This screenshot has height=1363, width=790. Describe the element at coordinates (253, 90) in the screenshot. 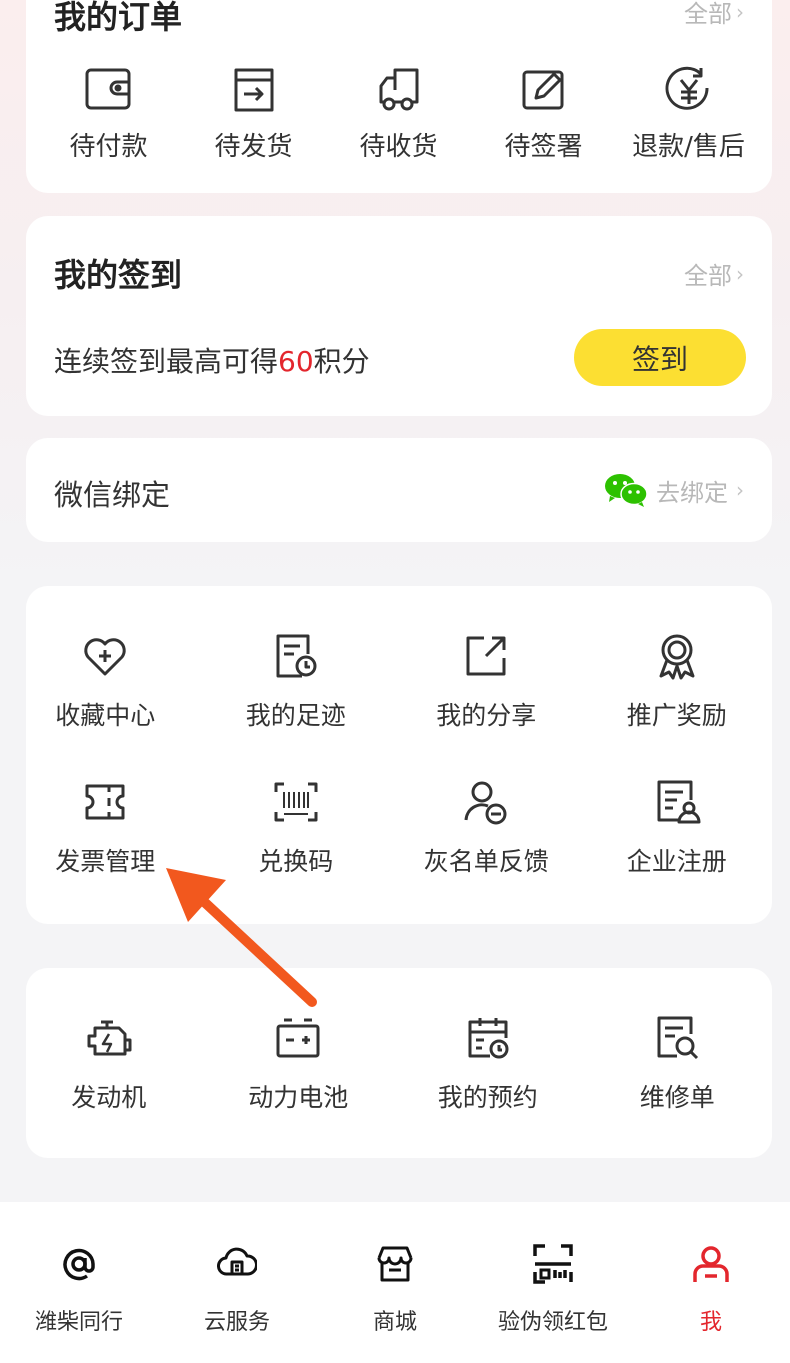

I see `box-out-icon` at that location.